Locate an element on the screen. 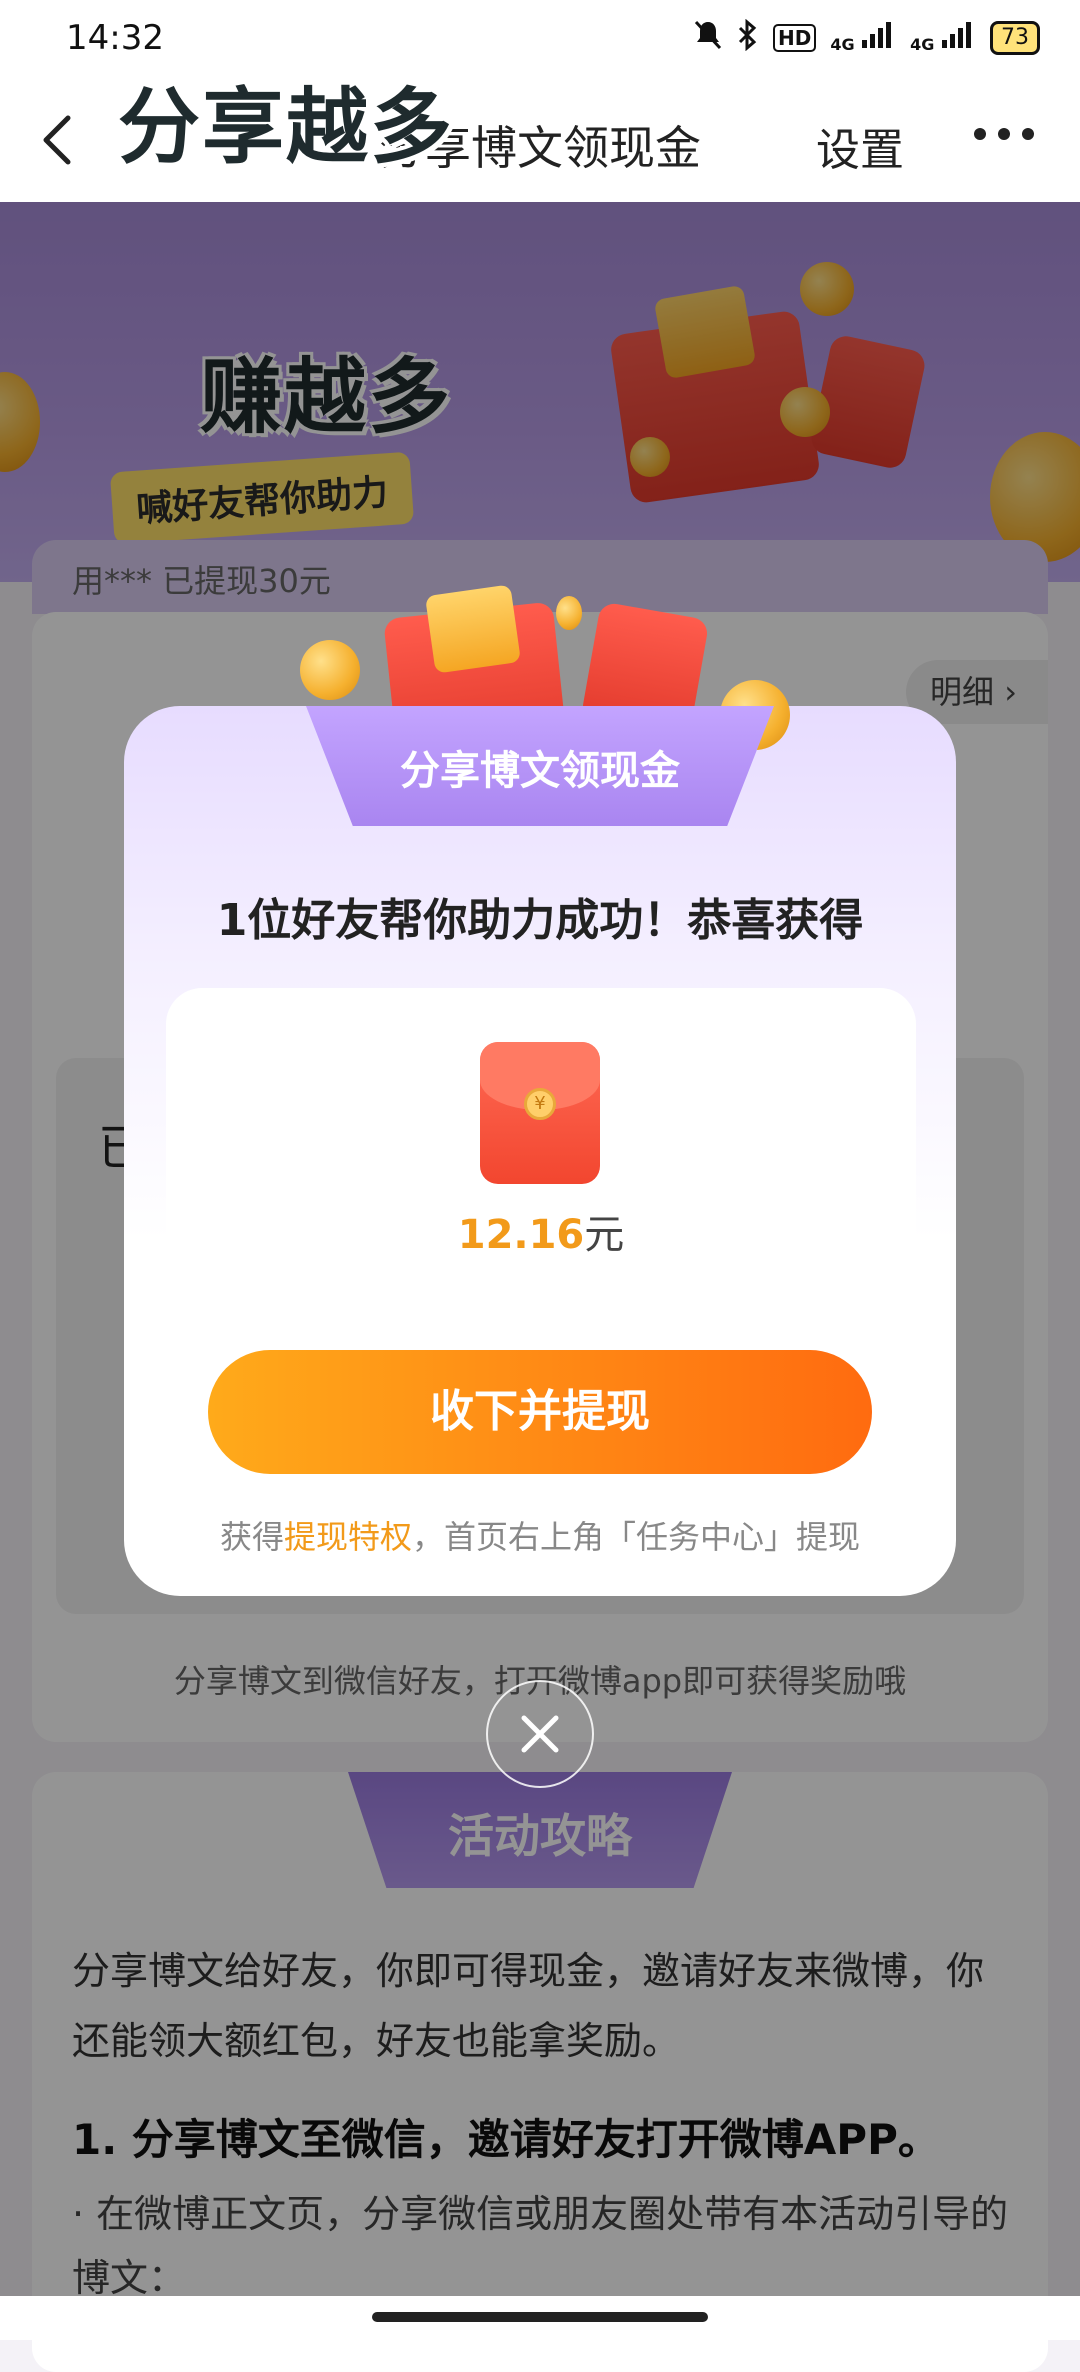 Image resolution: width=1080 pixels, height=2372 pixels. status-time: 14:32 is located at coordinates (115, 38).